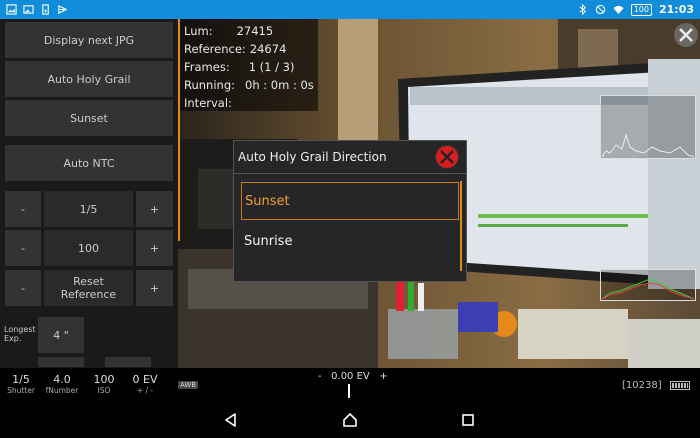  Describe the element at coordinates (37, 9) in the screenshot. I see `notification-icons` at that location.